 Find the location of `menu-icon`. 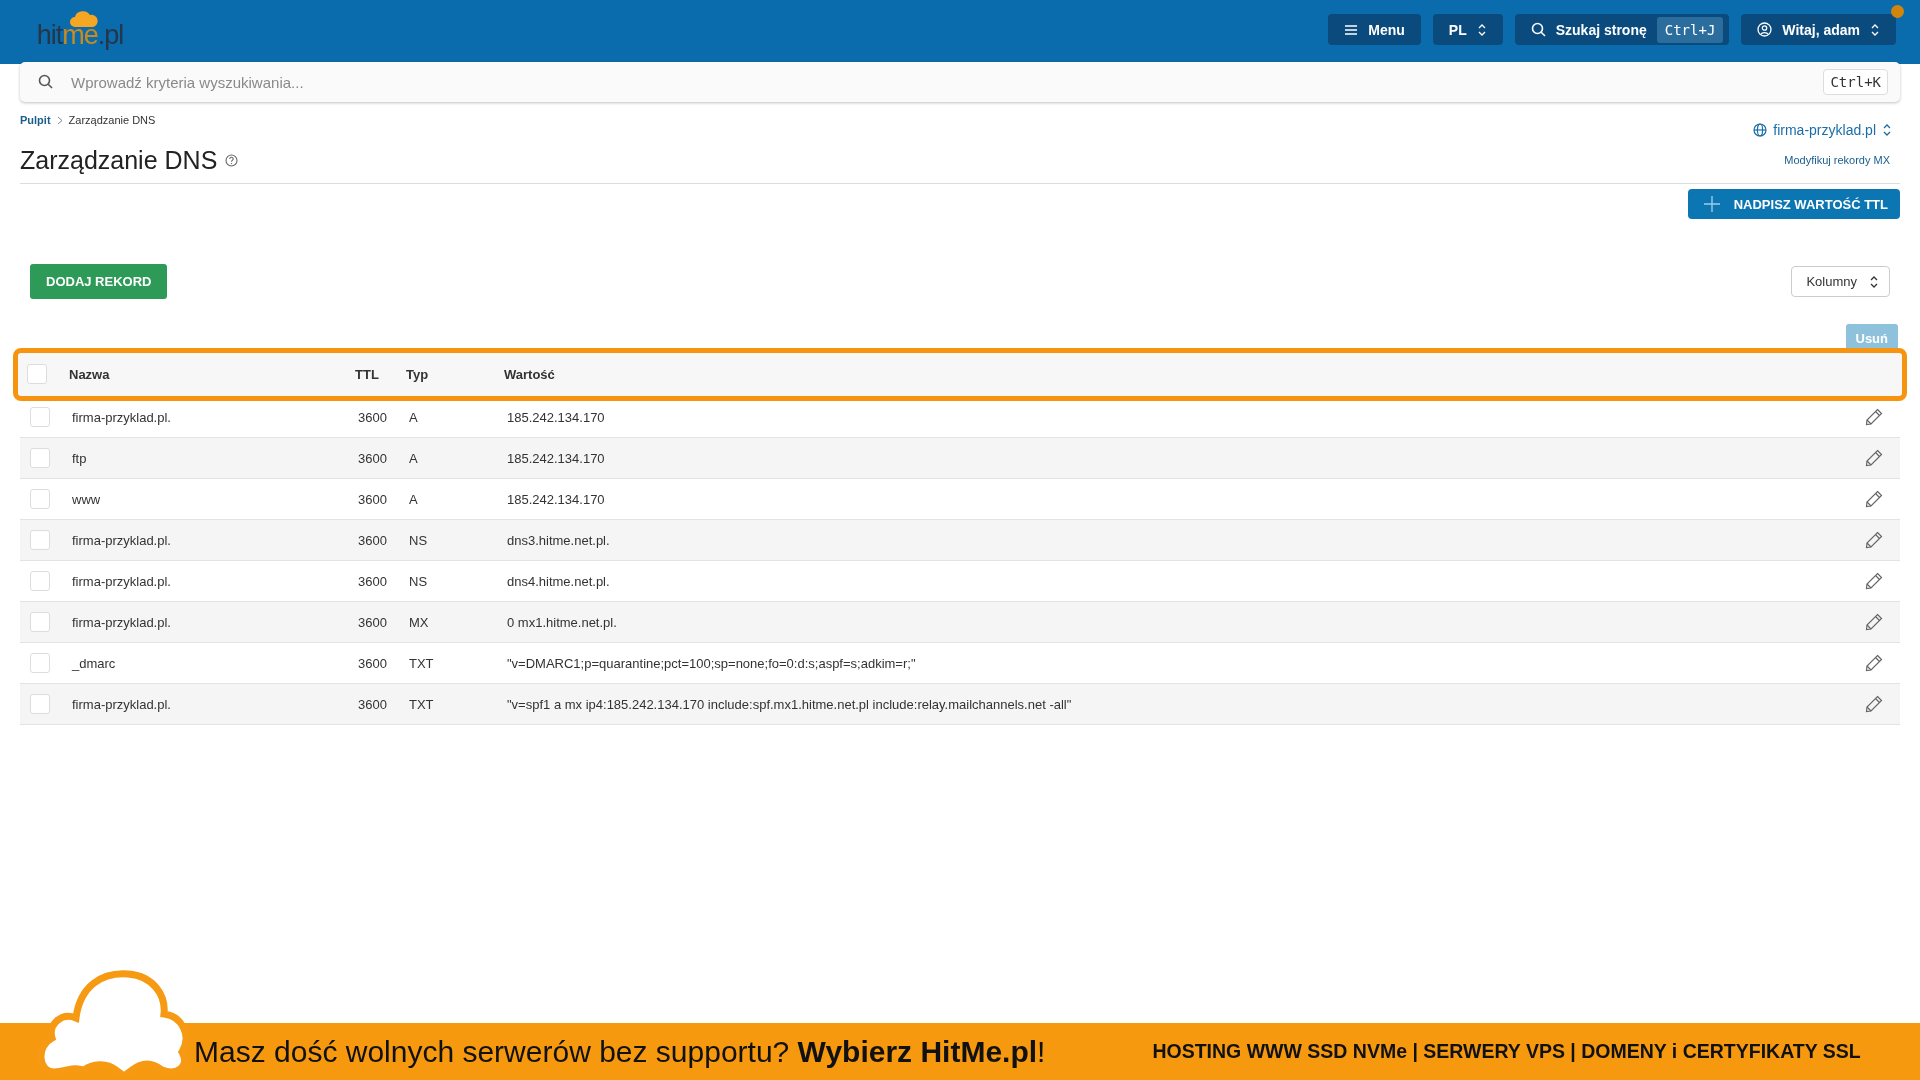

menu-icon is located at coordinates (1351, 29).